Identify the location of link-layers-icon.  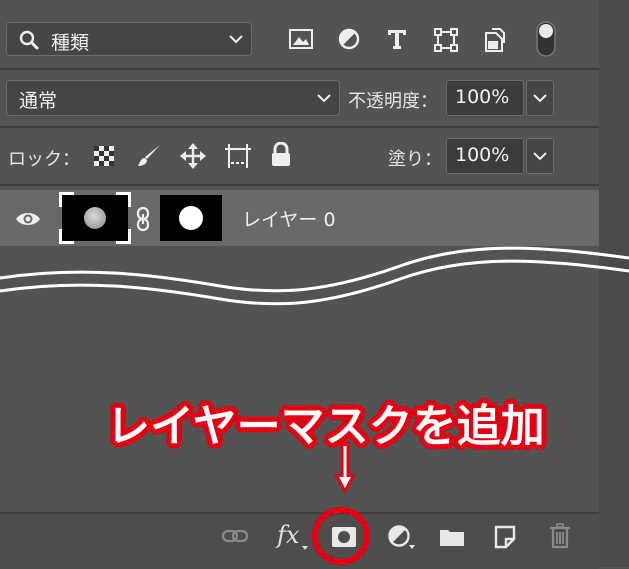
(235, 536).